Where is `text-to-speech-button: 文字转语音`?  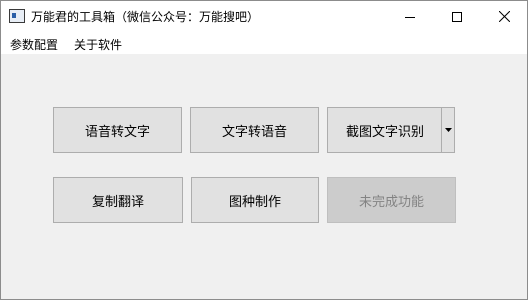
text-to-speech-button: 文字转语音 is located at coordinates (254, 130).